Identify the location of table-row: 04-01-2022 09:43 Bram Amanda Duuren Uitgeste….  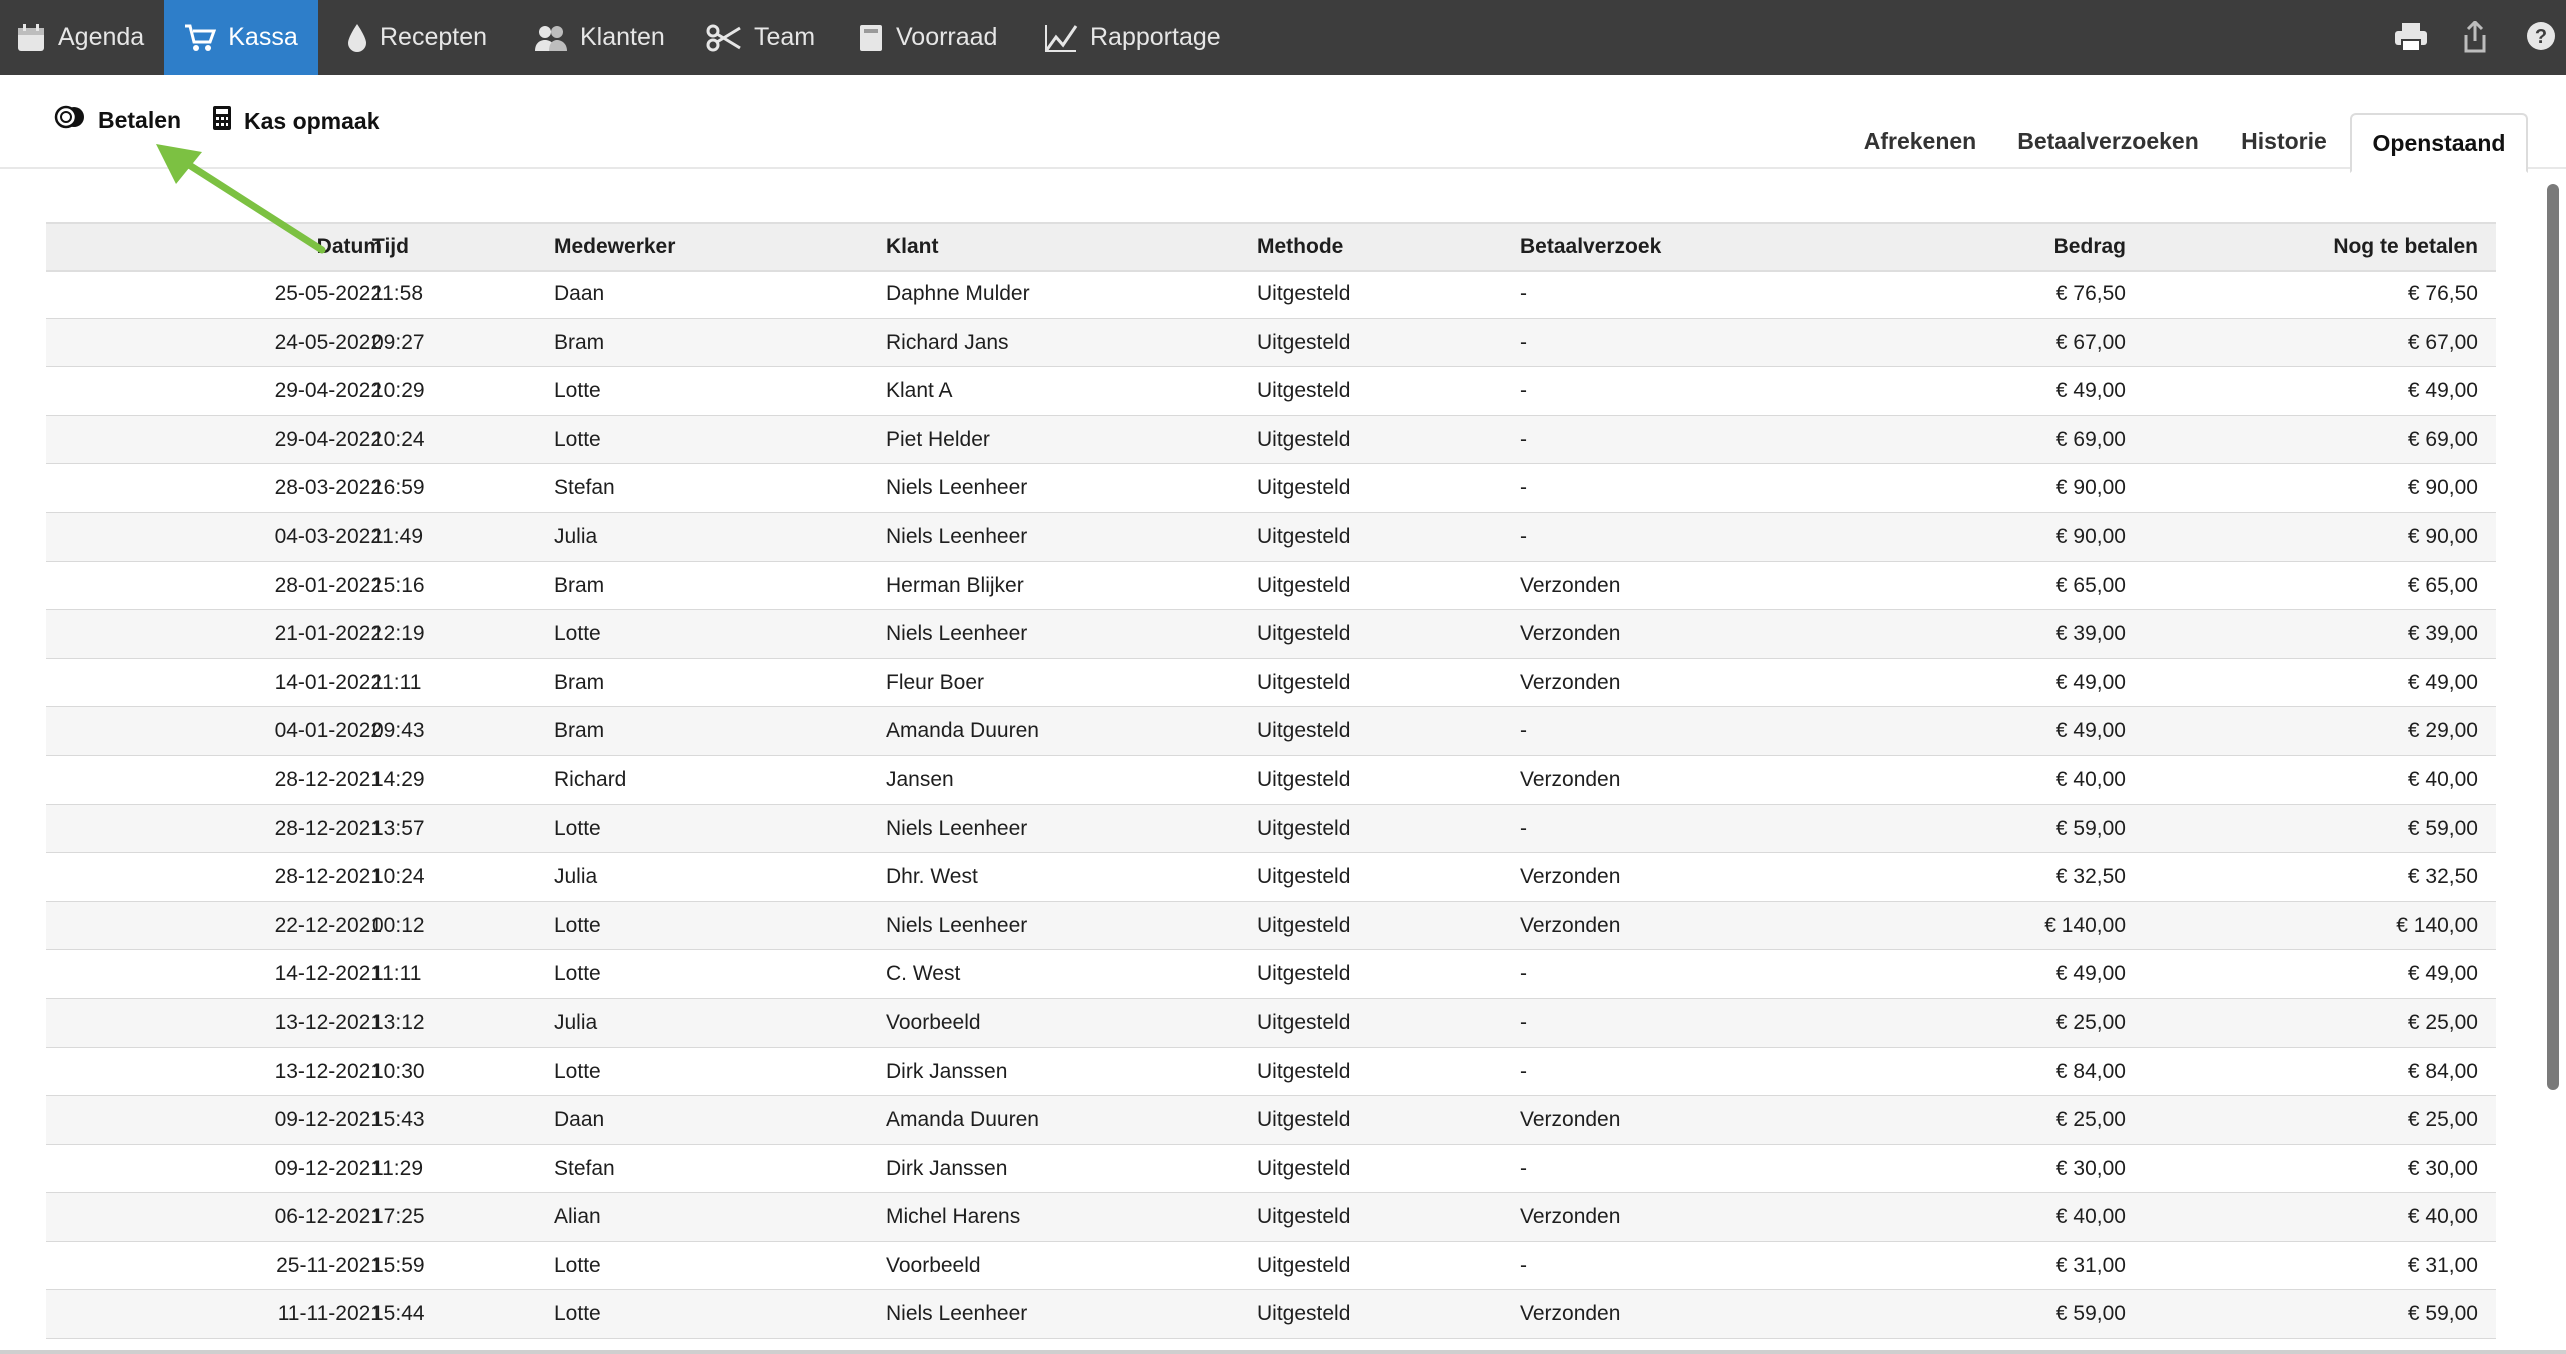
(1271, 731).